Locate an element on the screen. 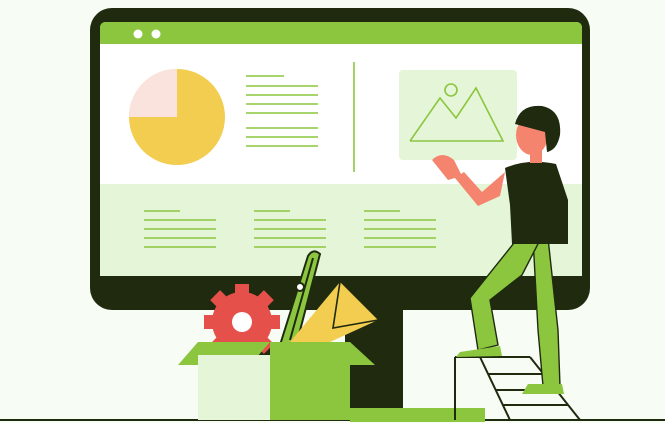 This screenshot has width=665, height=423. pie-chart-icon is located at coordinates (177, 117).